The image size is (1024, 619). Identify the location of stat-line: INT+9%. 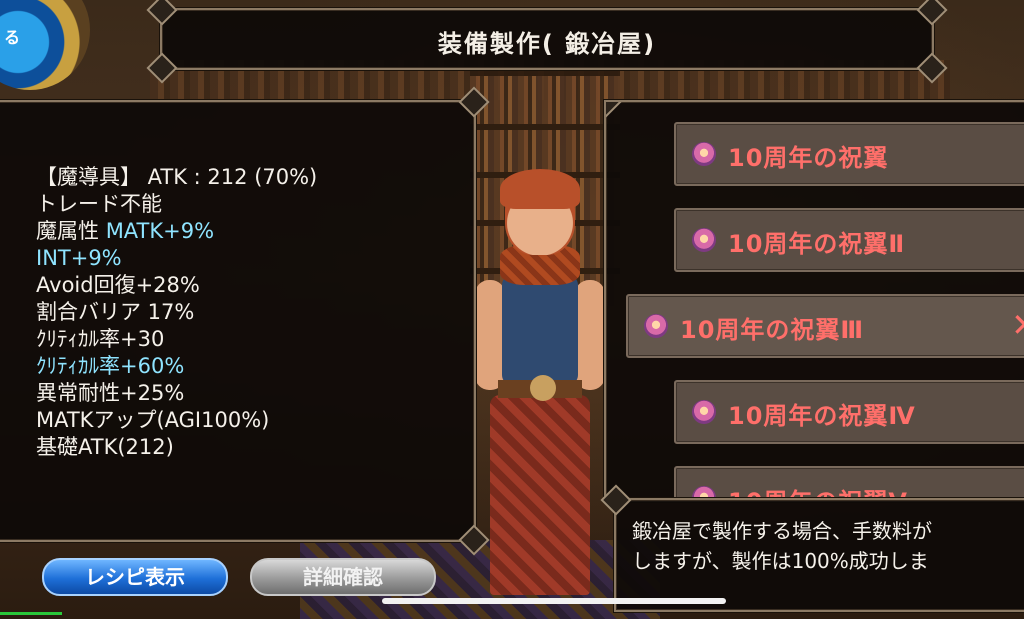
(79, 258).